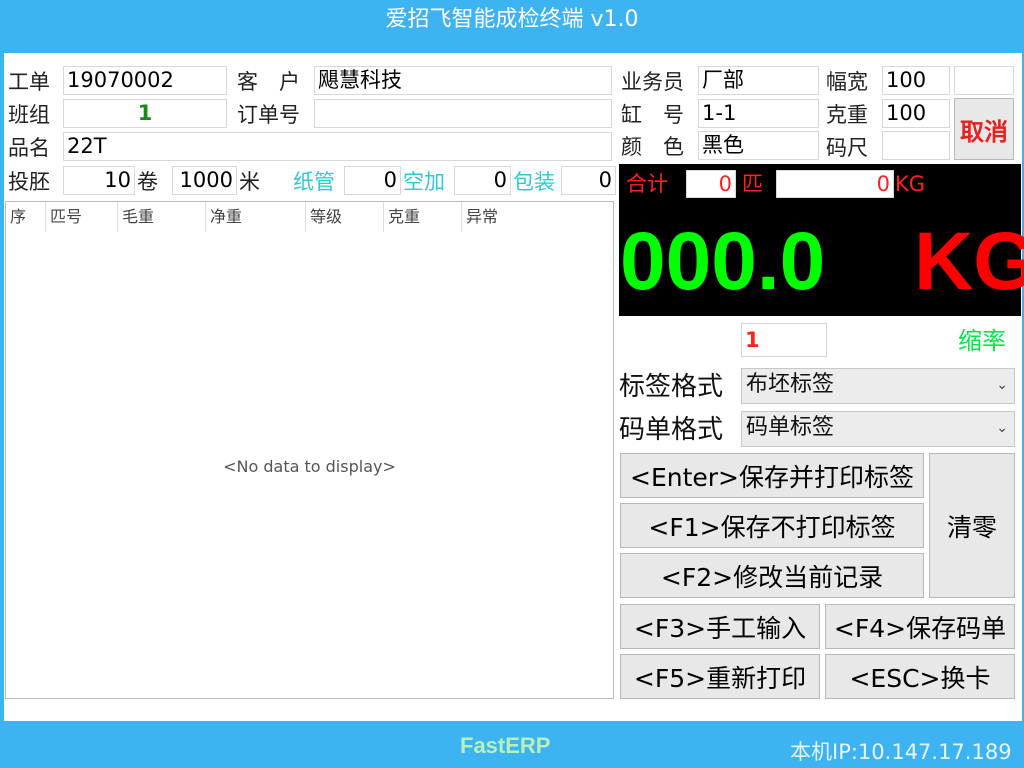  Describe the element at coordinates (847, 148) in the screenshot. I see `yard-label: 码尺` at that location.